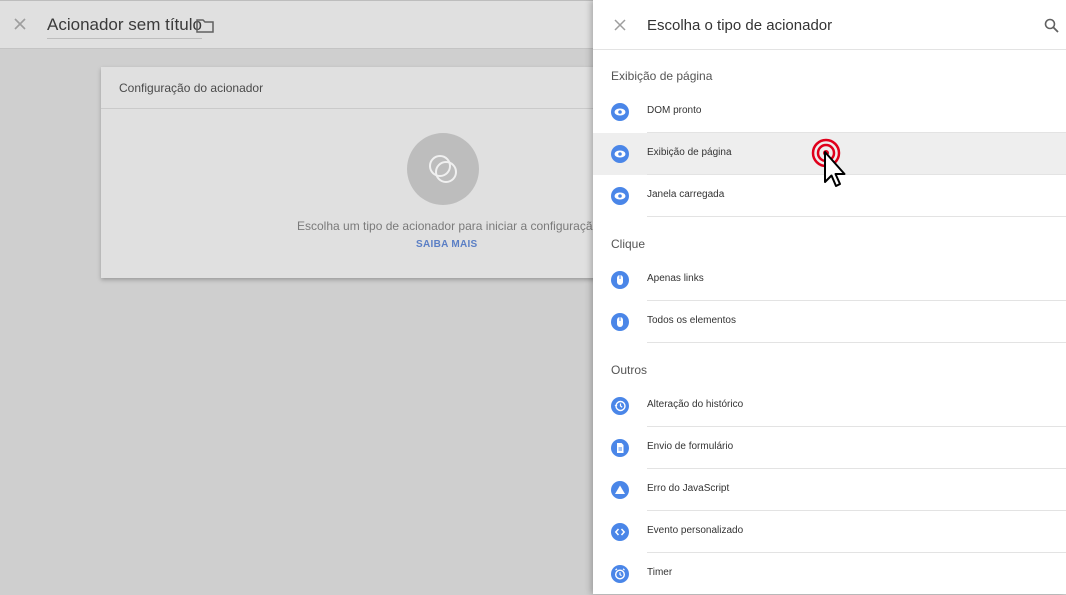 Image resolution: width=1066 pixels, height=595 pixels. What do you see at coordinates (620, 406) in the screenshot?
I see `history-icon` at bounding box center [620, 406].